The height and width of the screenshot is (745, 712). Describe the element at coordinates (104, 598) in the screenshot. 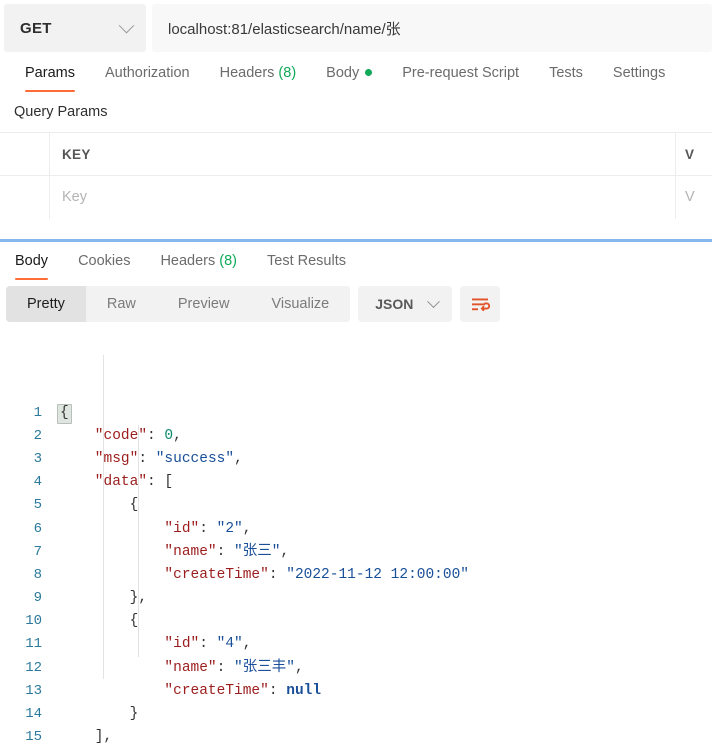

I see `code-token: },` at that location.